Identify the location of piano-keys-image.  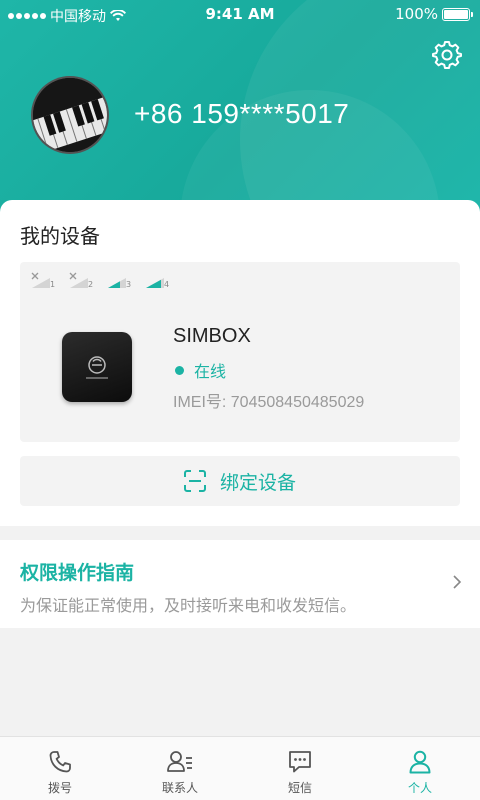
(70, 115).